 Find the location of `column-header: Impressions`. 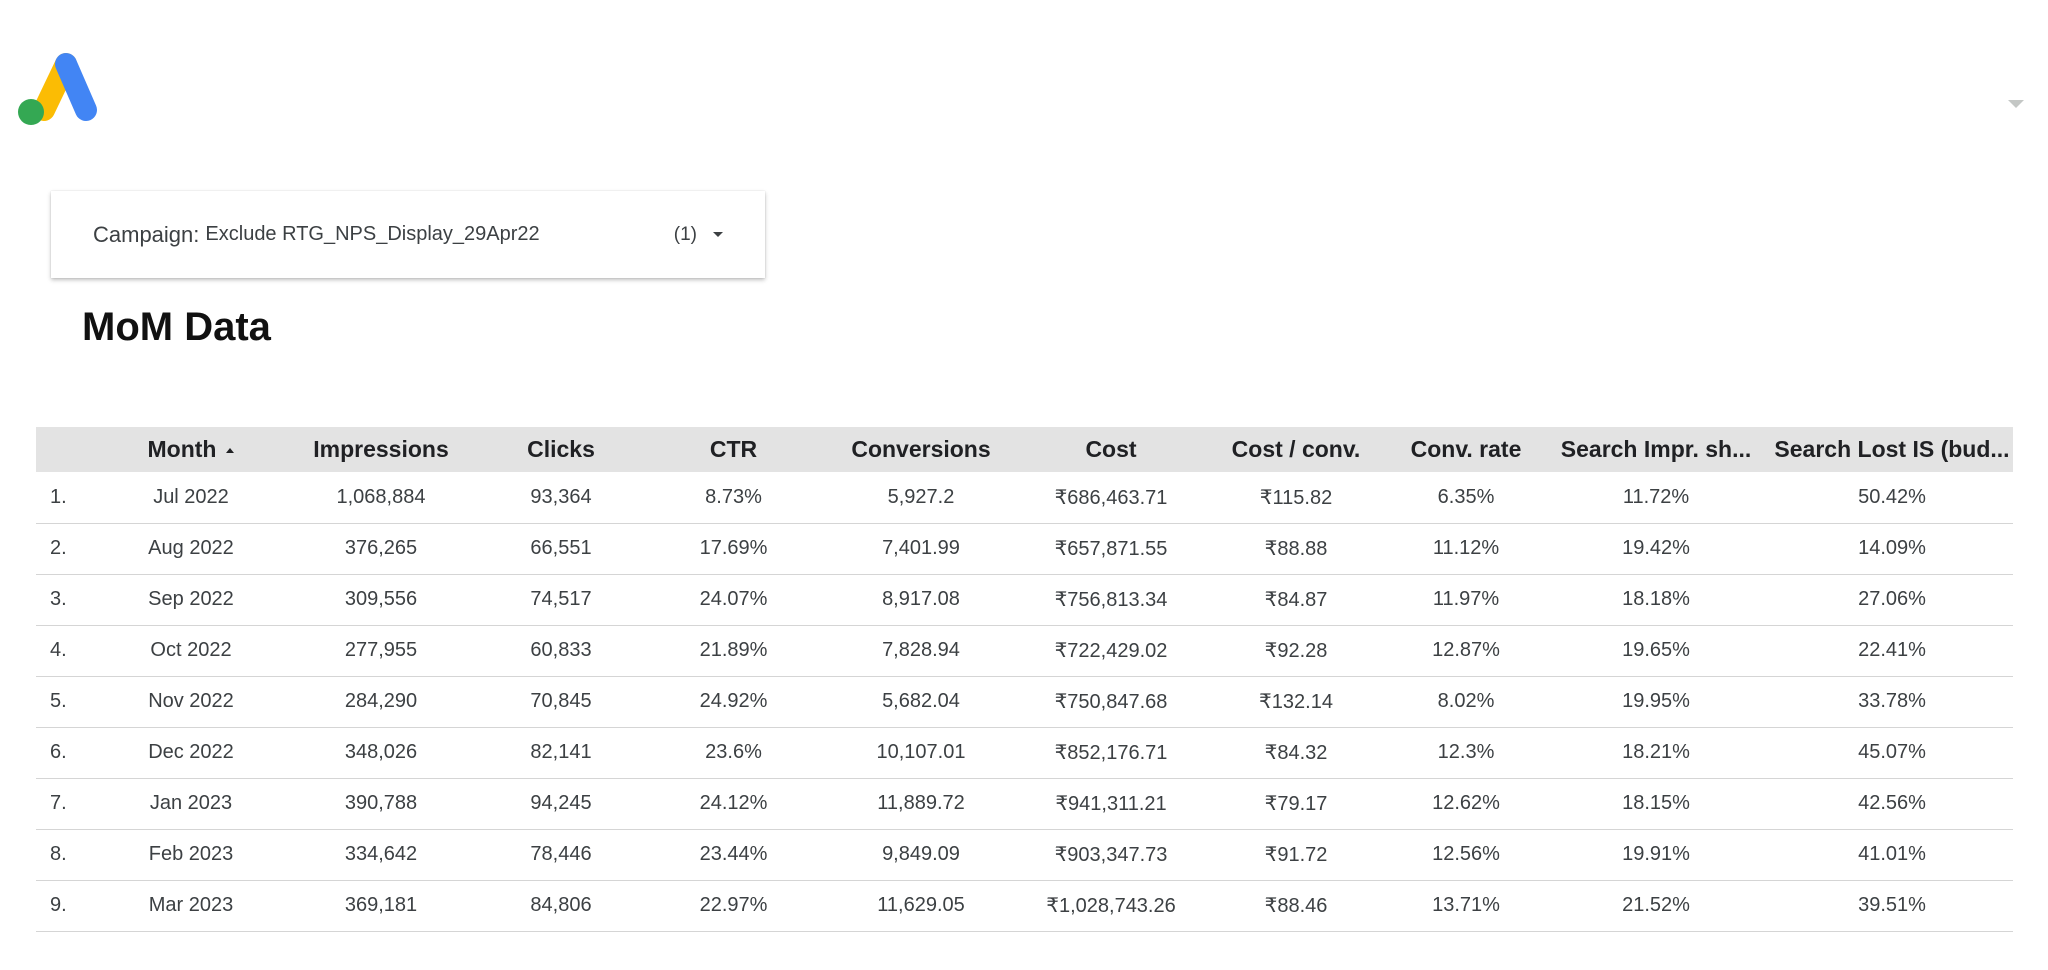

column-header: Impressions is located at coordinates (381, 449).